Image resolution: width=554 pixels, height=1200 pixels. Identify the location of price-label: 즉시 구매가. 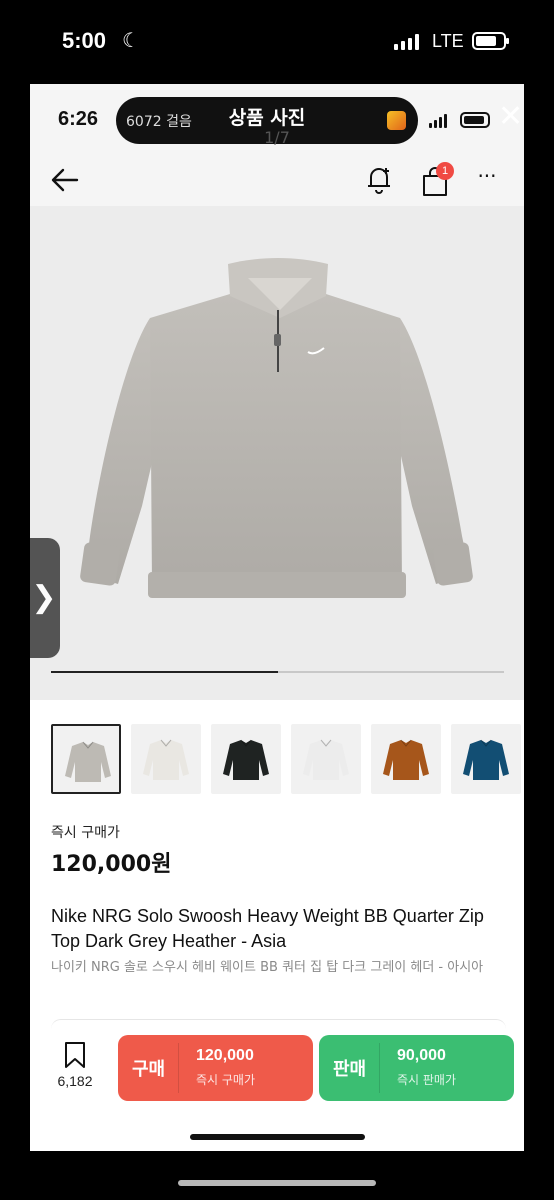
(85, 833).